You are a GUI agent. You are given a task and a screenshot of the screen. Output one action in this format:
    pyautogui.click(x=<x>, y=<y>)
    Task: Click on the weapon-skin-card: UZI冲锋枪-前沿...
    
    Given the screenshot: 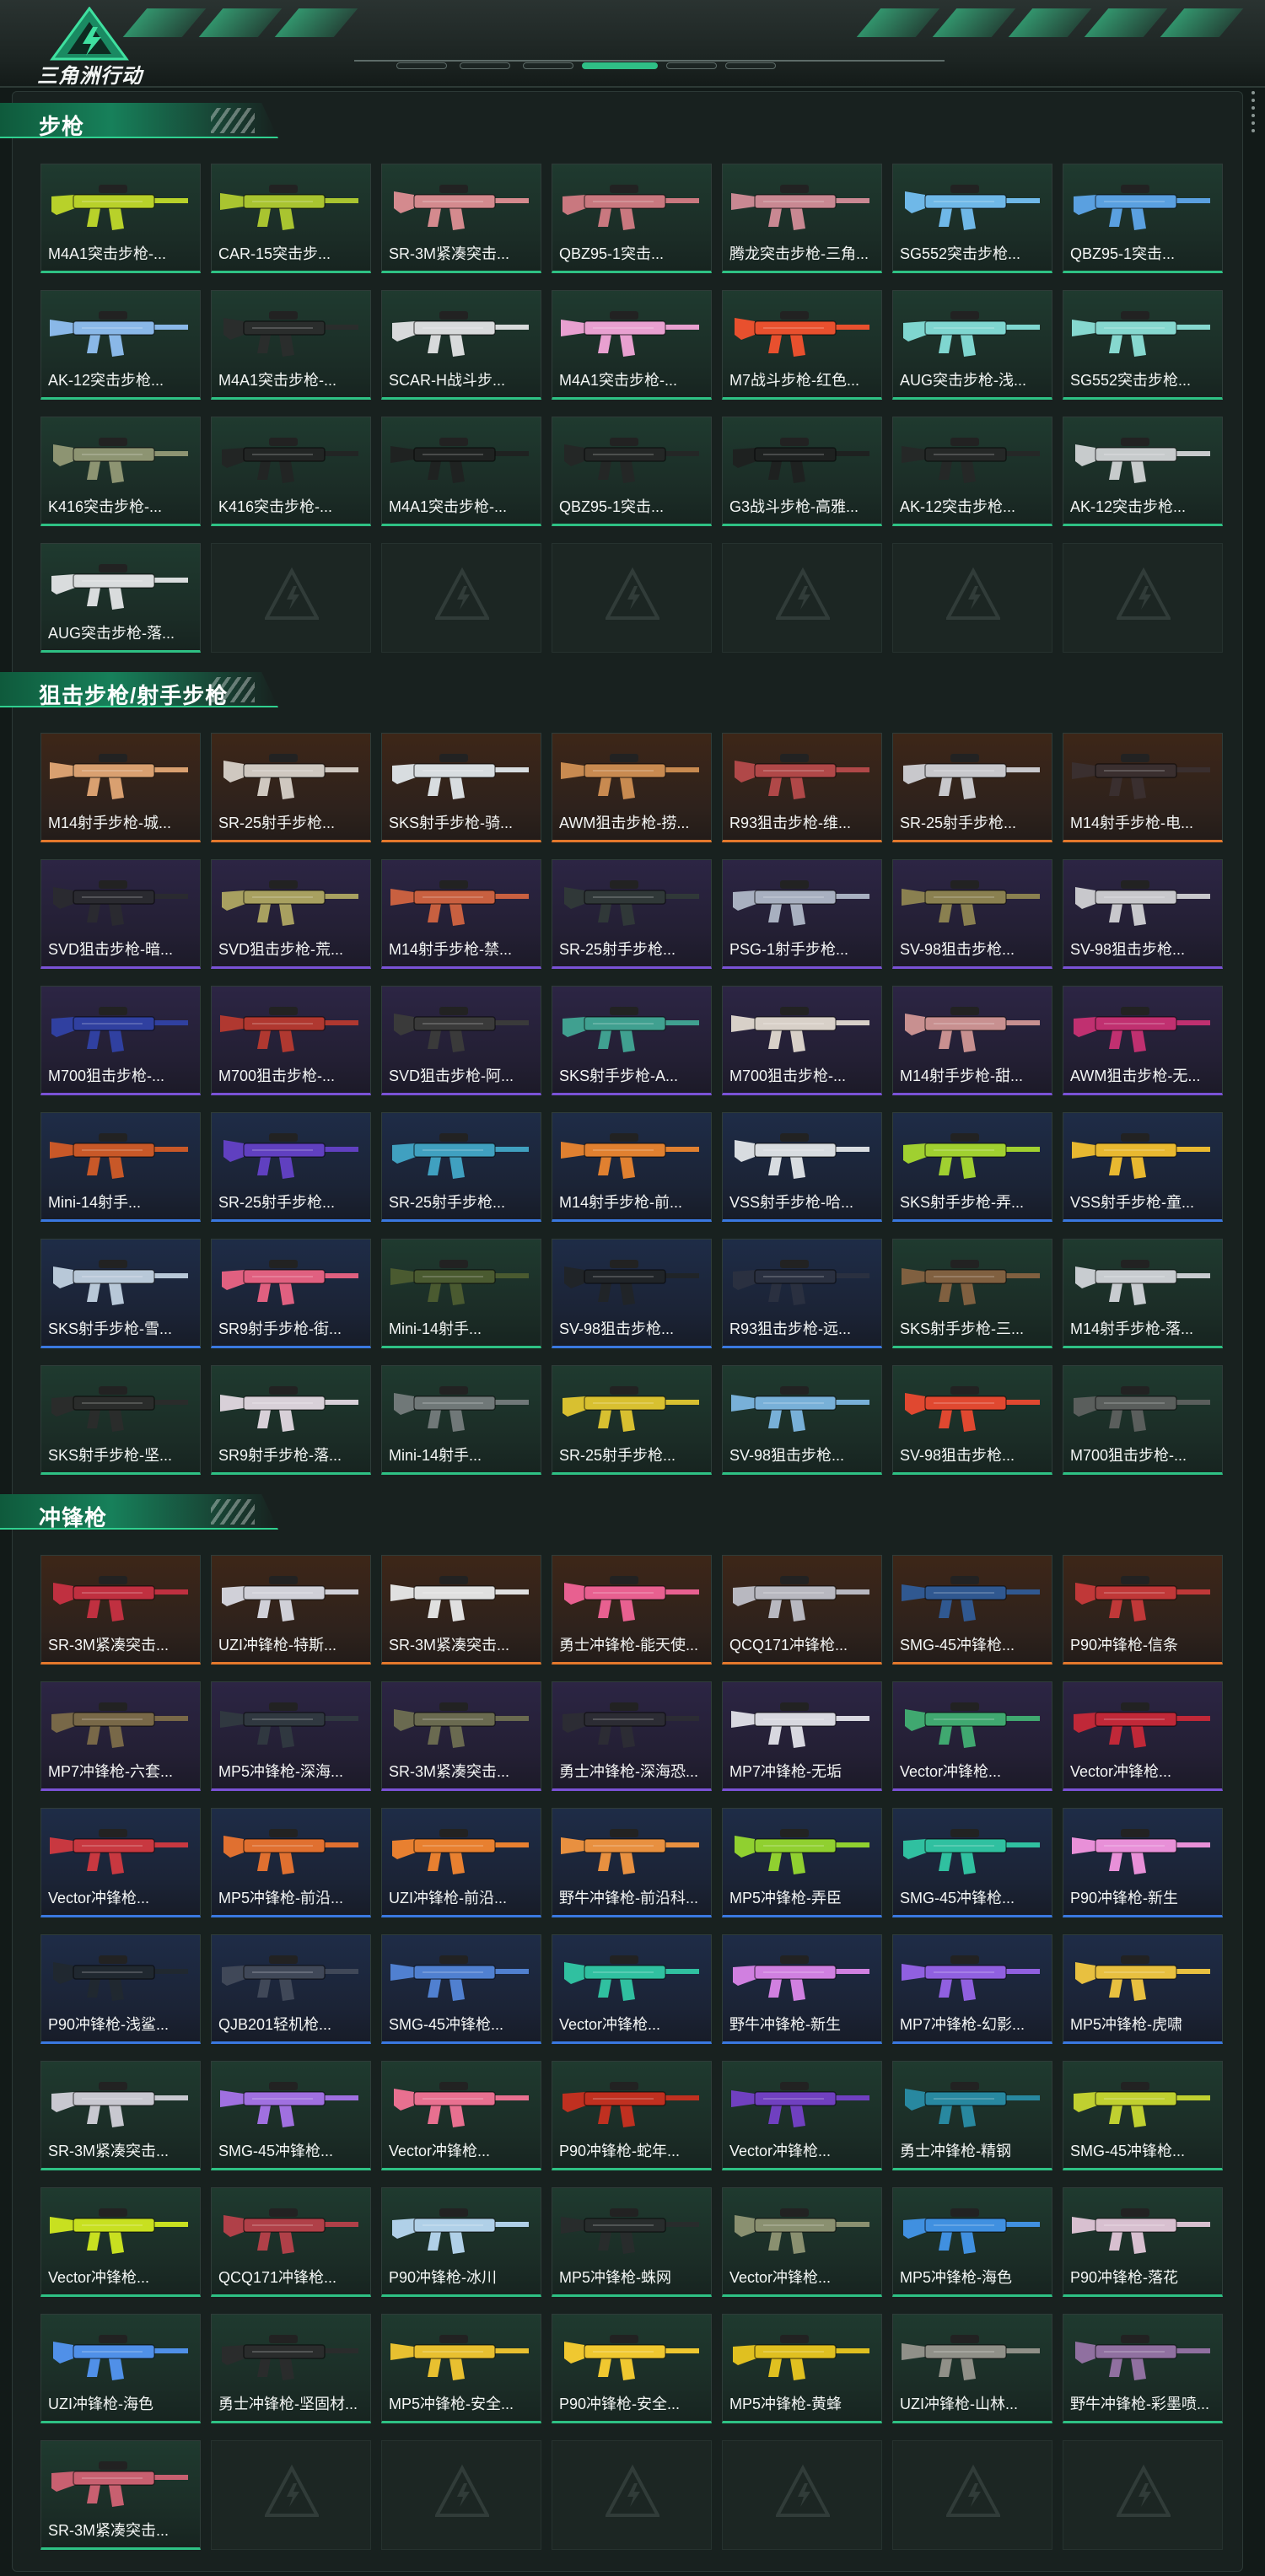 What is the action you would take?
    pyautogui.click(x=461, y=1863)
    